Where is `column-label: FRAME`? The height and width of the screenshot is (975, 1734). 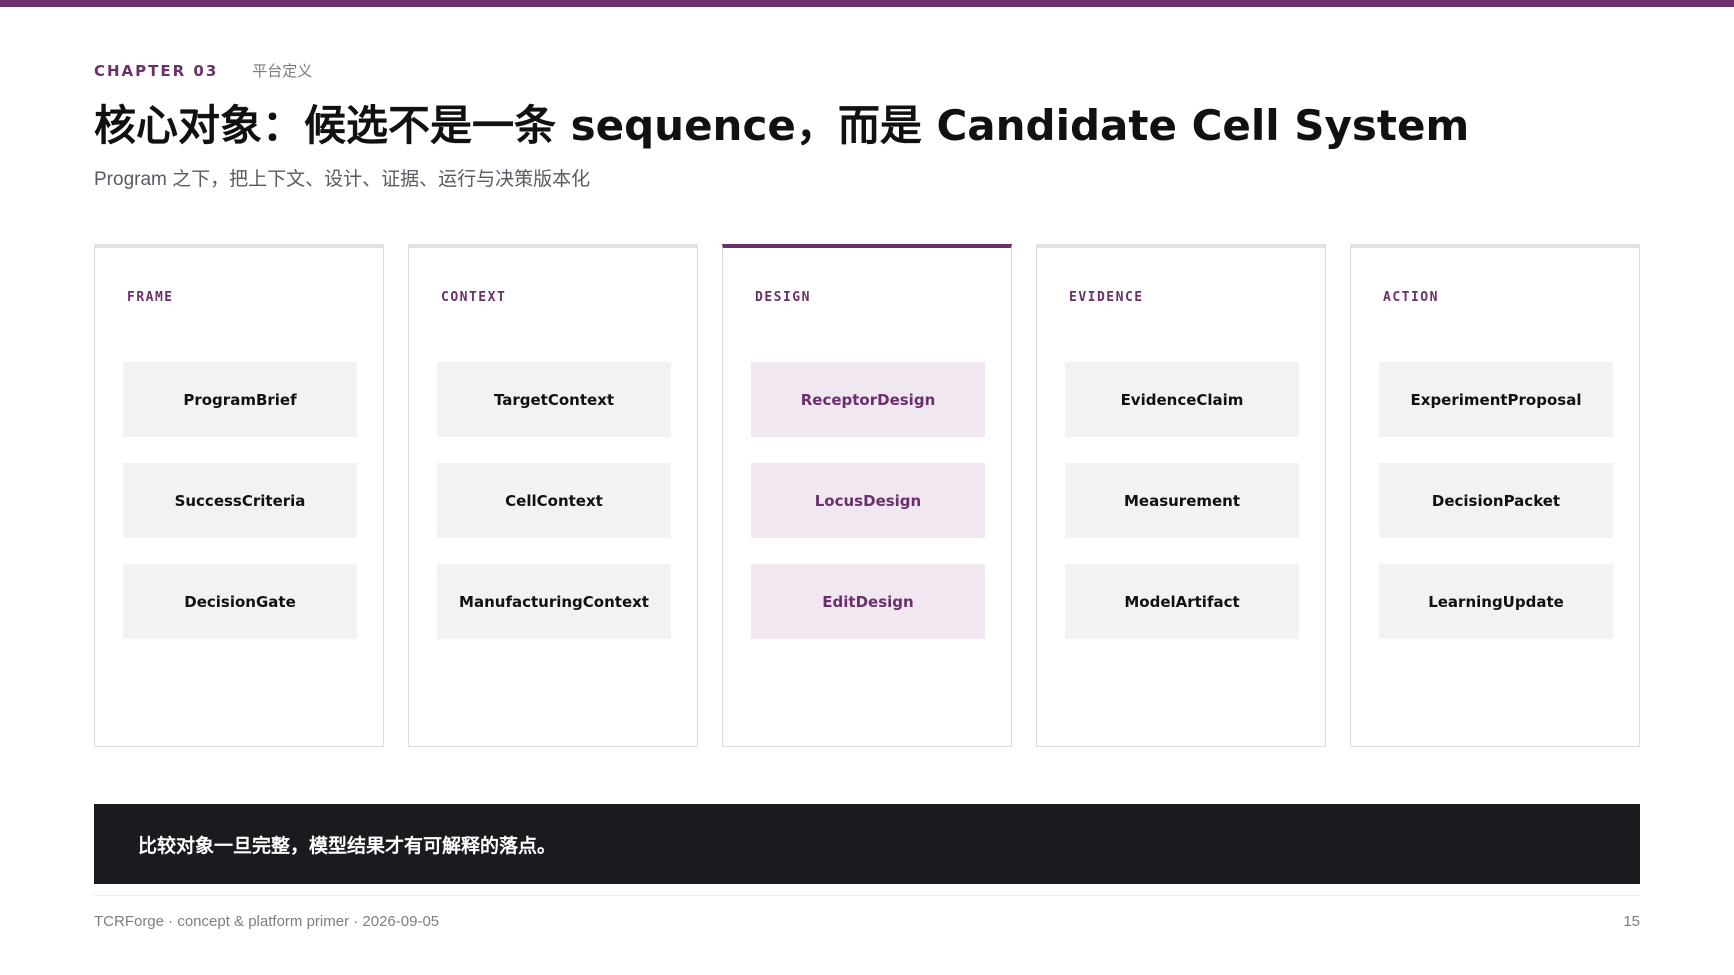
column-label: FRAME is located at coordinates (150, 297).